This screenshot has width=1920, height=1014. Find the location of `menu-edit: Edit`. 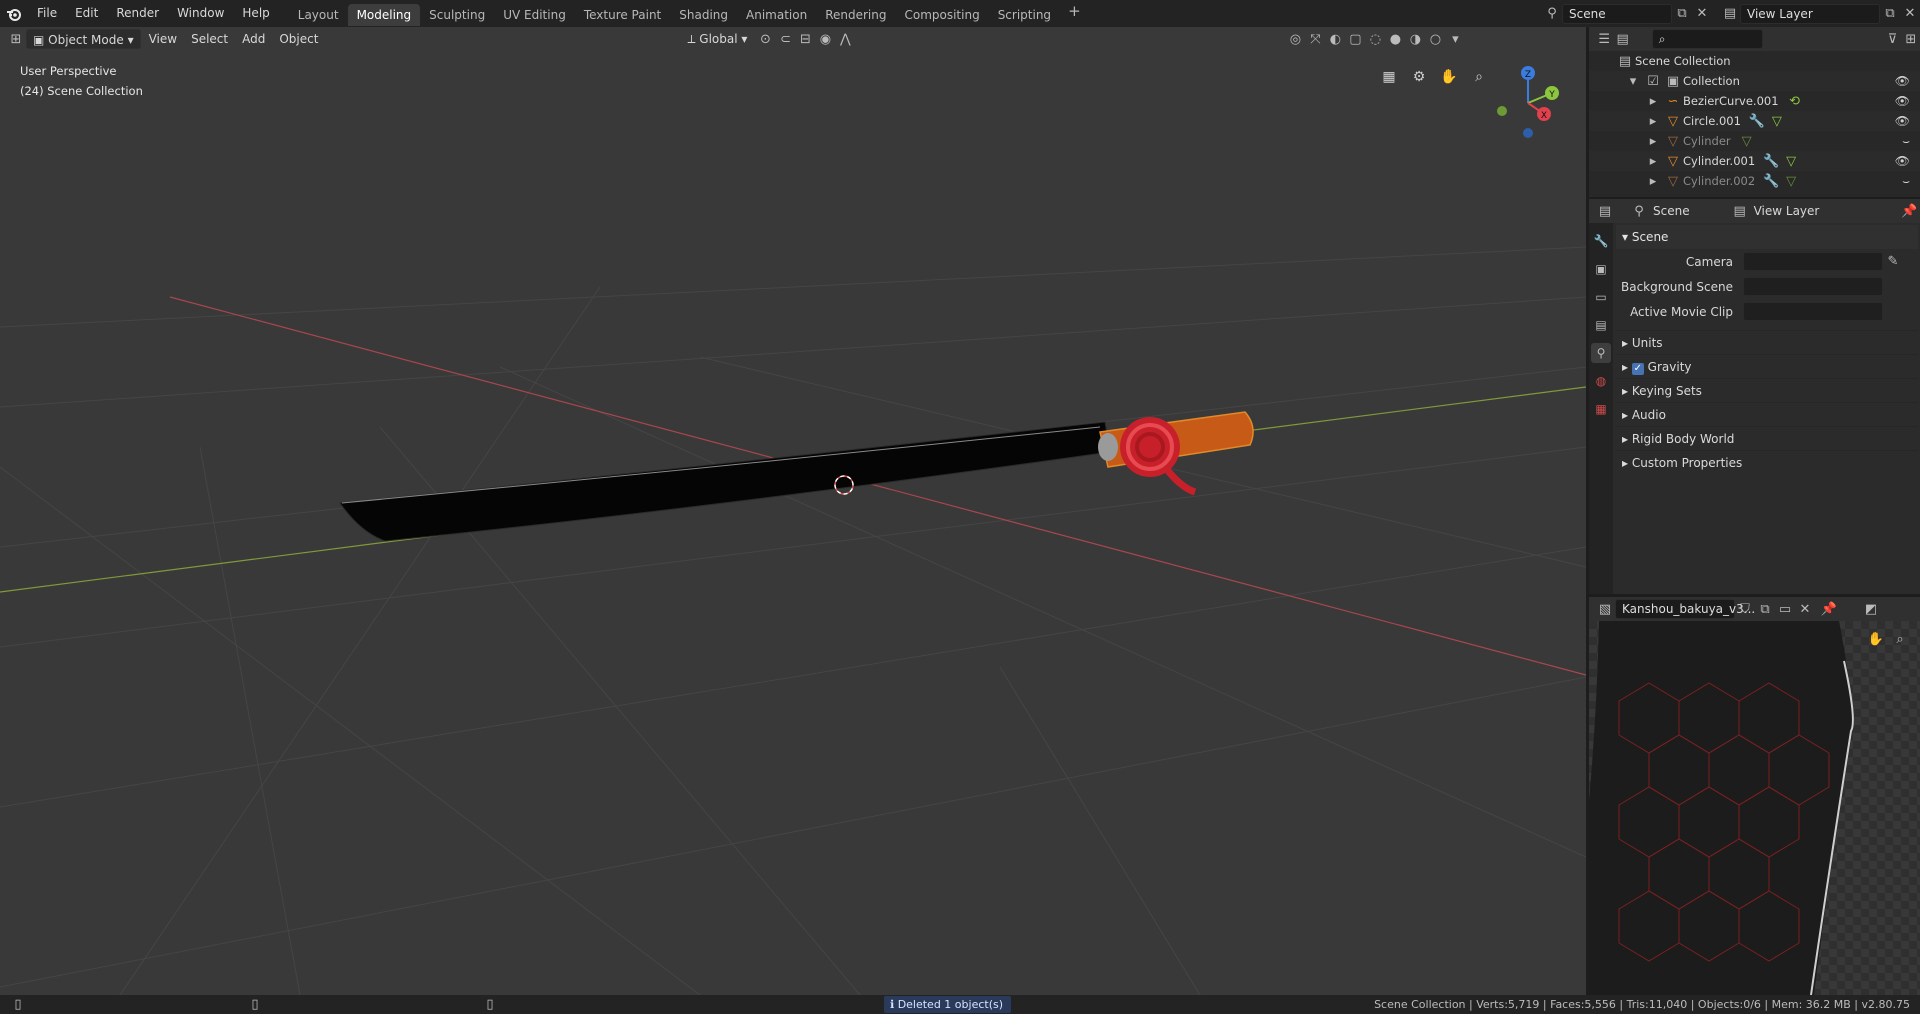

menu-edit: Edit is located at coordinates (86, 13).